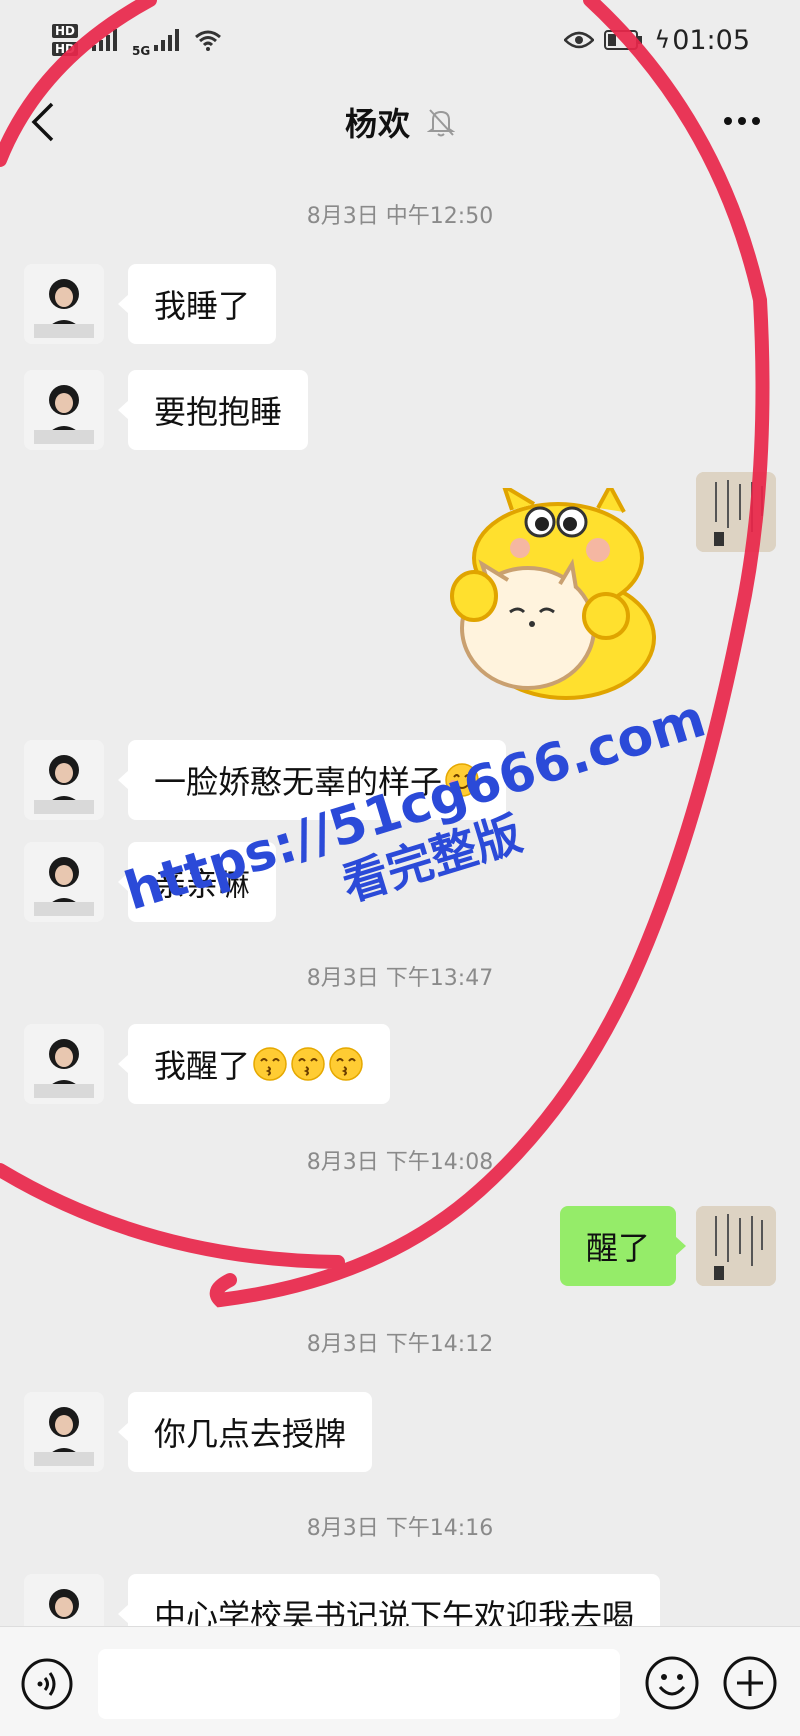  Describe the element at coordinates (137, 40) in the screenshot. I see `status-left: HD HD 5G` at that location.